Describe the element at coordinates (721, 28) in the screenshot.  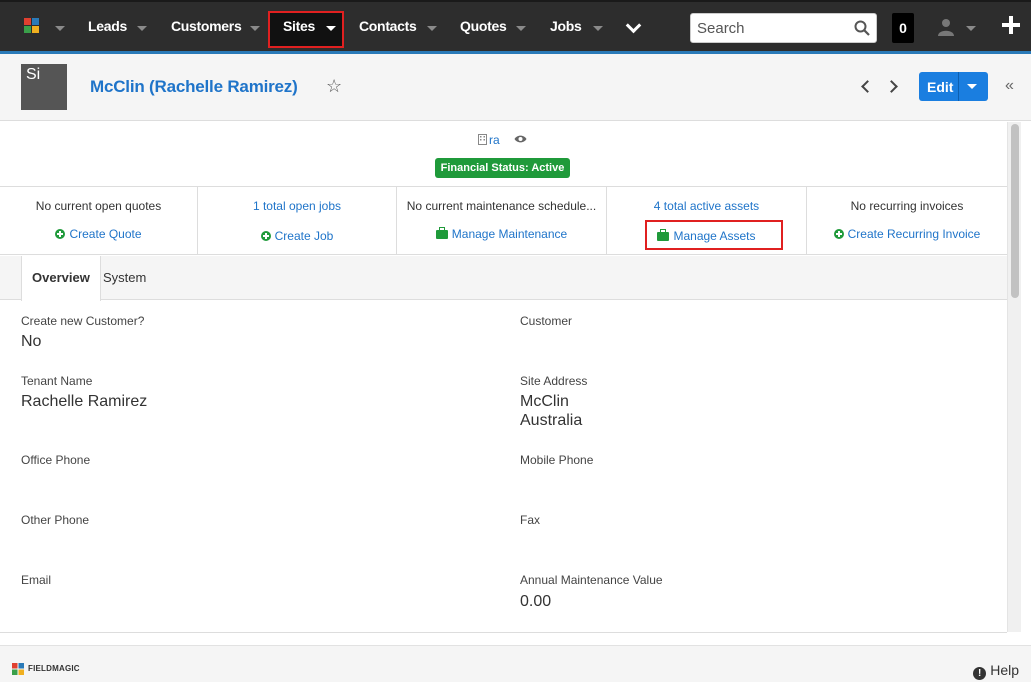
I see `search-placeholder: Search` at that location.